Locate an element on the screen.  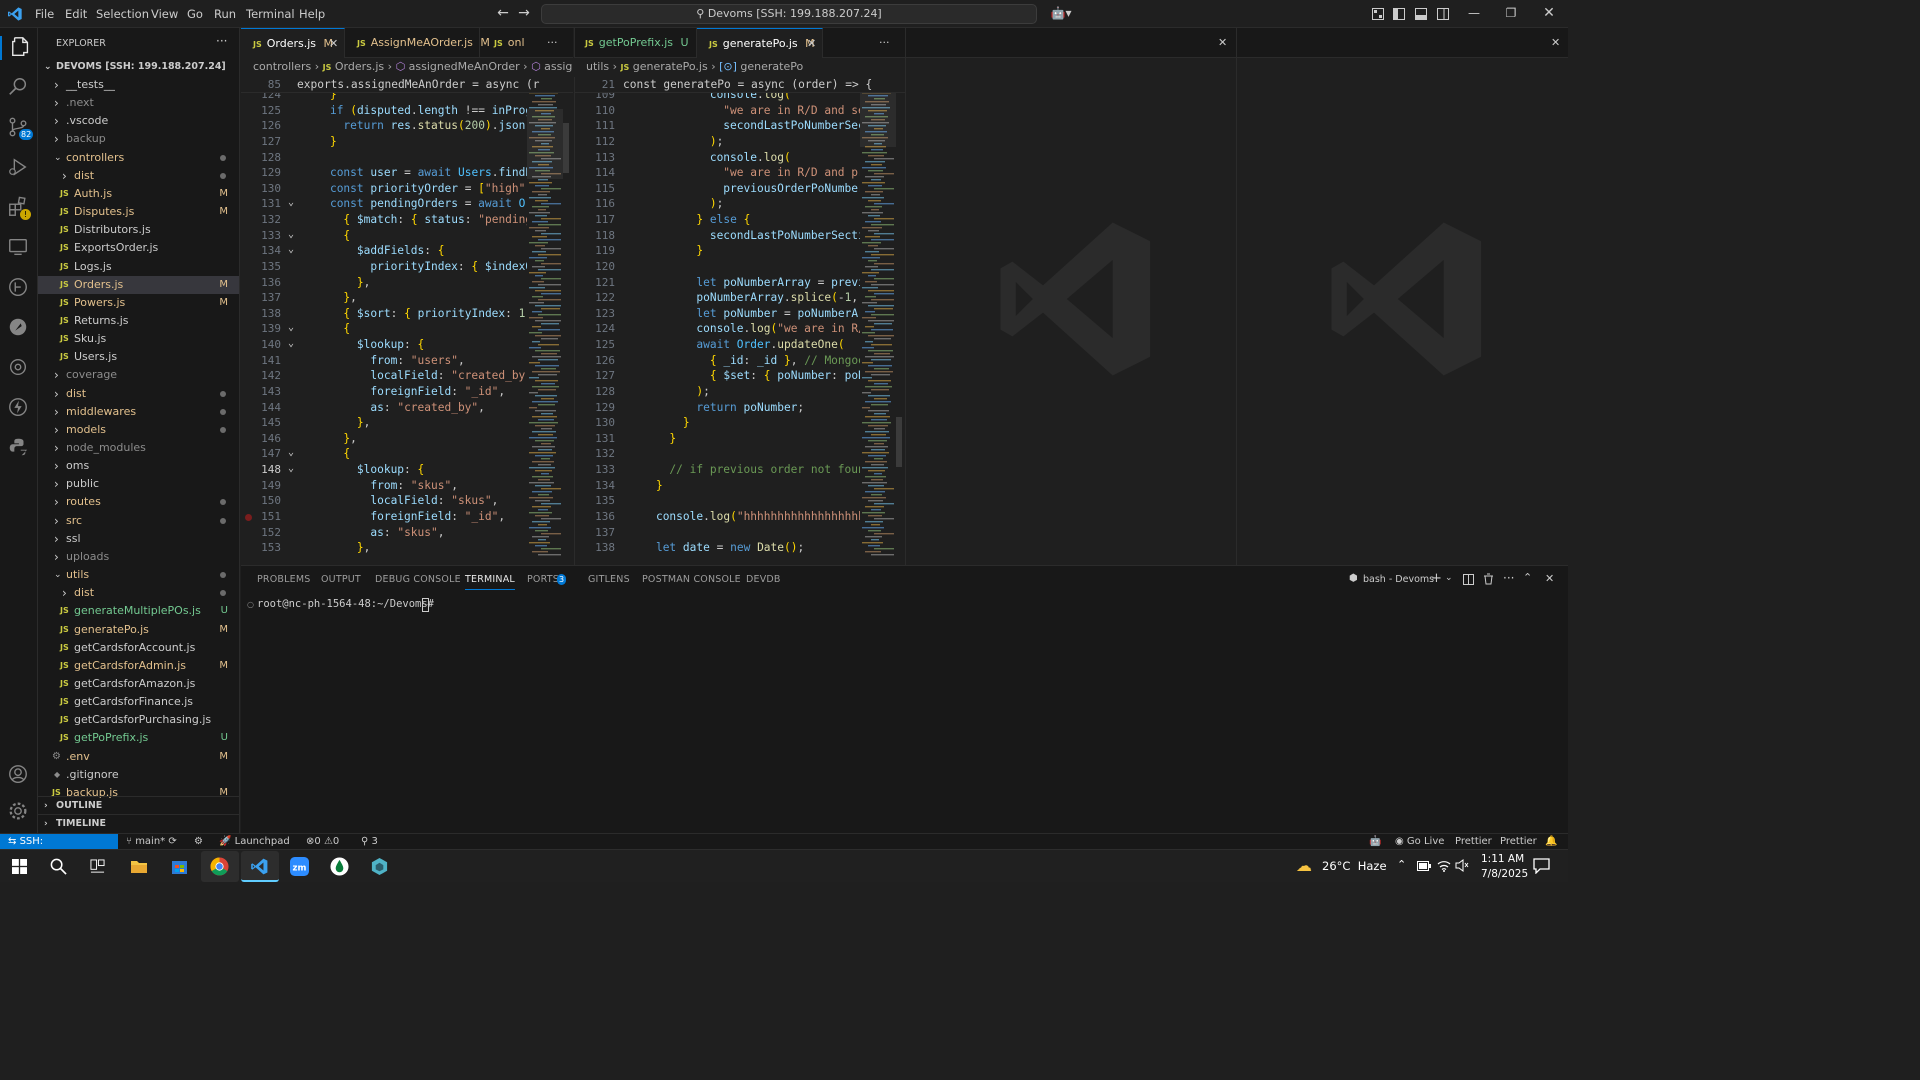
tree-folder-uploads: › uploads is located at coordinates (138, 557).